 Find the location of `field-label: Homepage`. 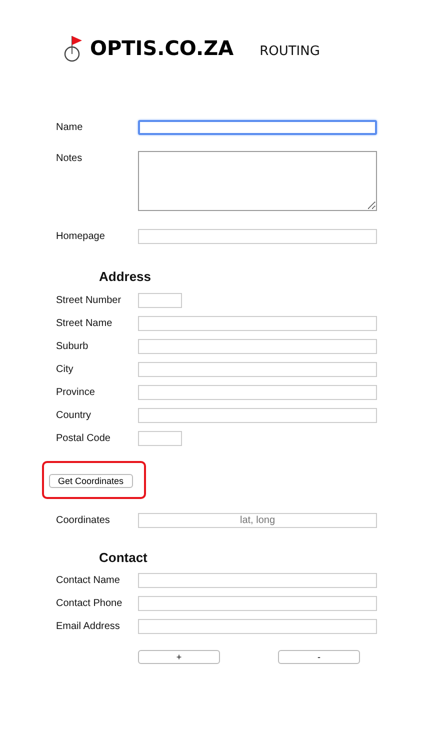

field-label: Homepage is located at coordinates (81, 237).